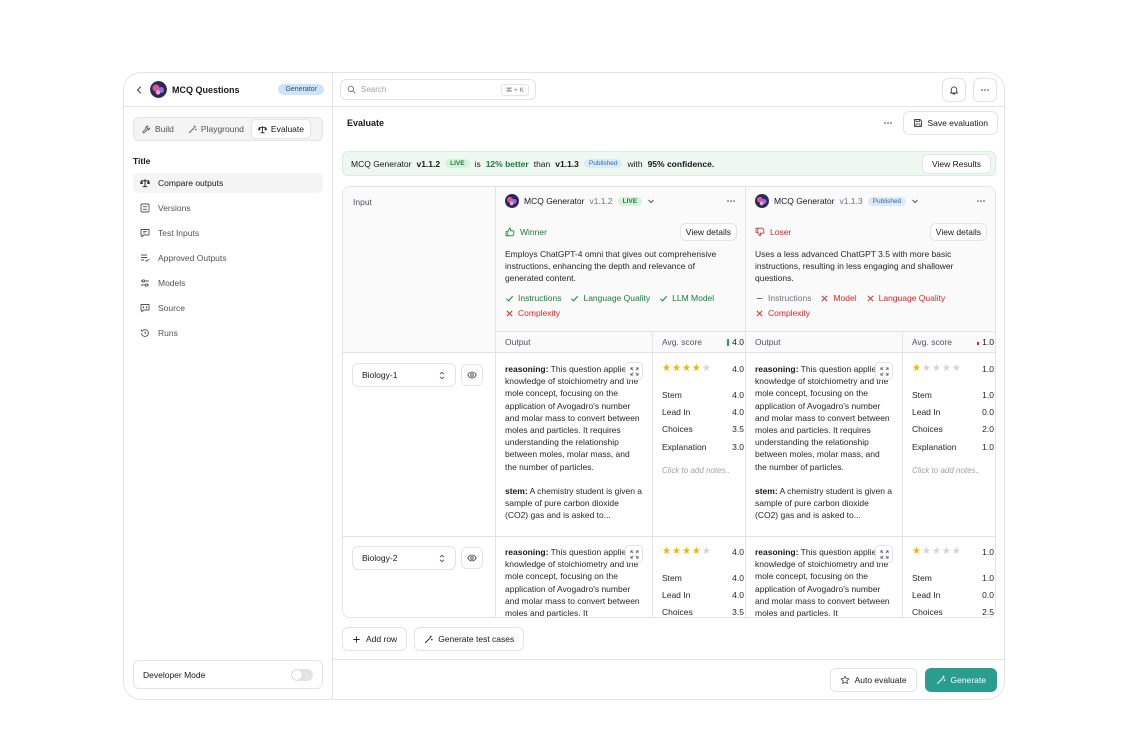  What do you see at coordinates (375, 639) in the screenshot?
I see `add-row-button: Add row` at bounding box center [375, 639].